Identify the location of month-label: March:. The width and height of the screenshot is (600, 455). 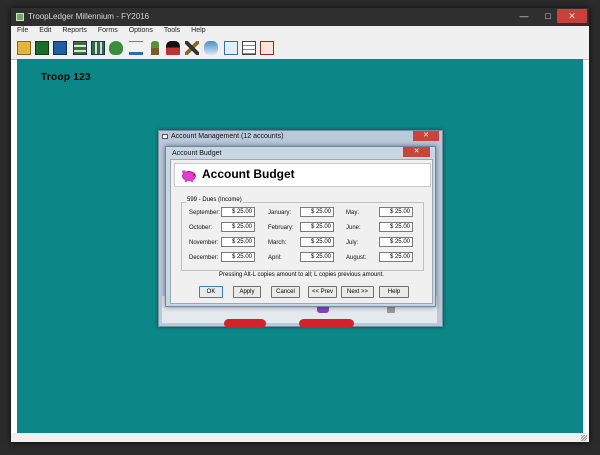
(277, 243).